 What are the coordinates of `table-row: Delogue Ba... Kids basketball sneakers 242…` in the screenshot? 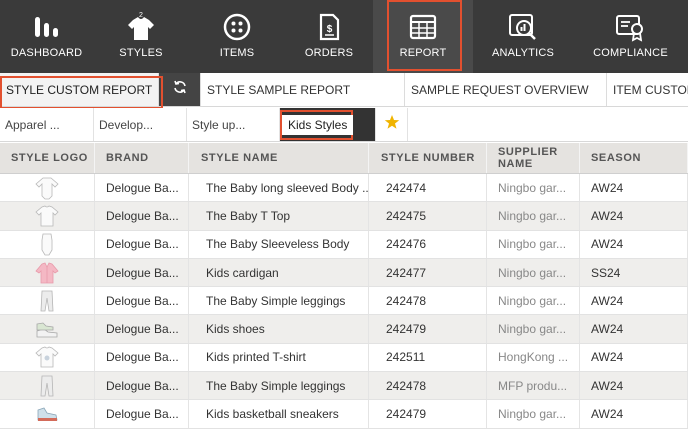 It's located at (344, 414).